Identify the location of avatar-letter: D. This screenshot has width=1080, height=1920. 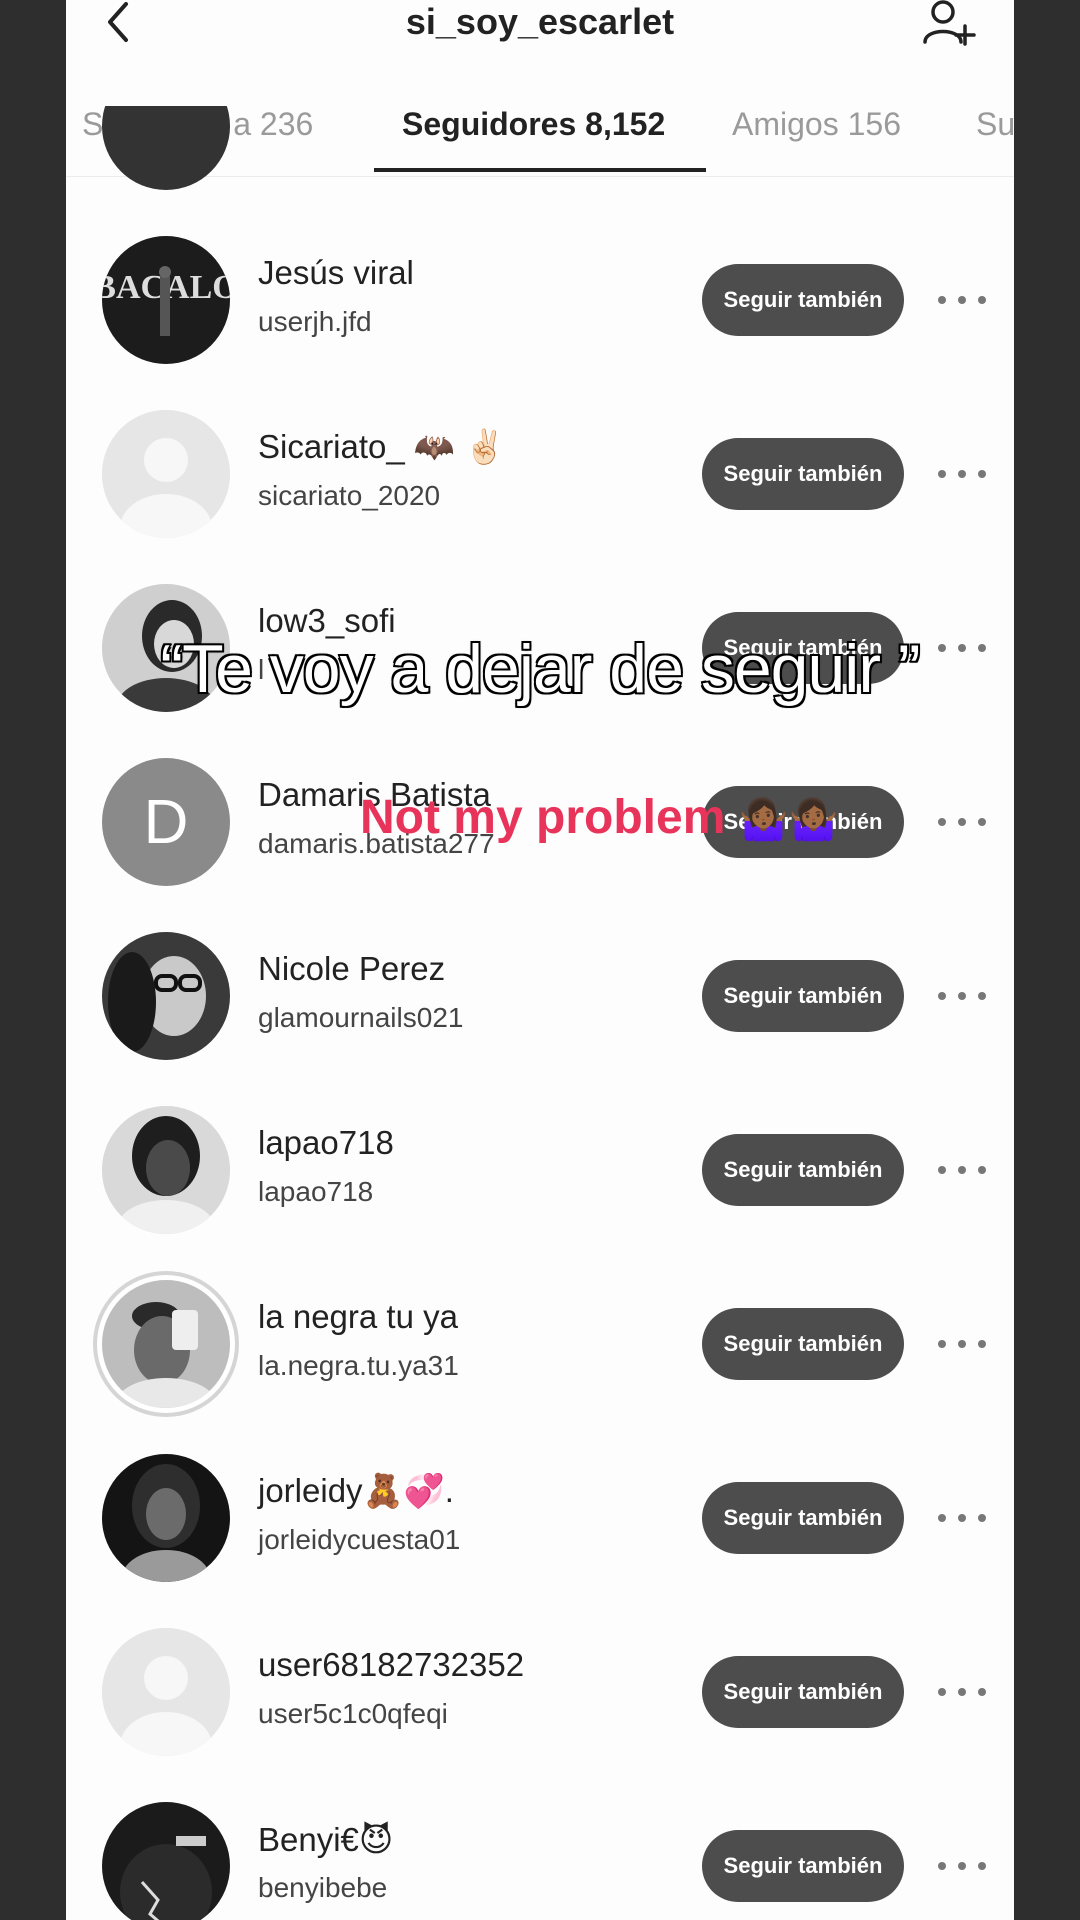
(166, 822).